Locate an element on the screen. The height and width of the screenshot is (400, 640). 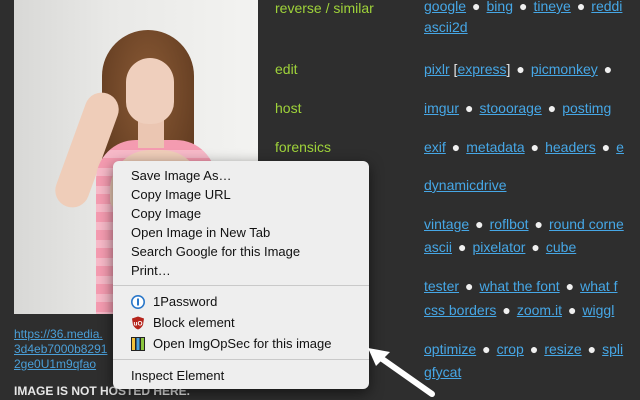
link-metadata: metadata is located at coordinates (495, 147).